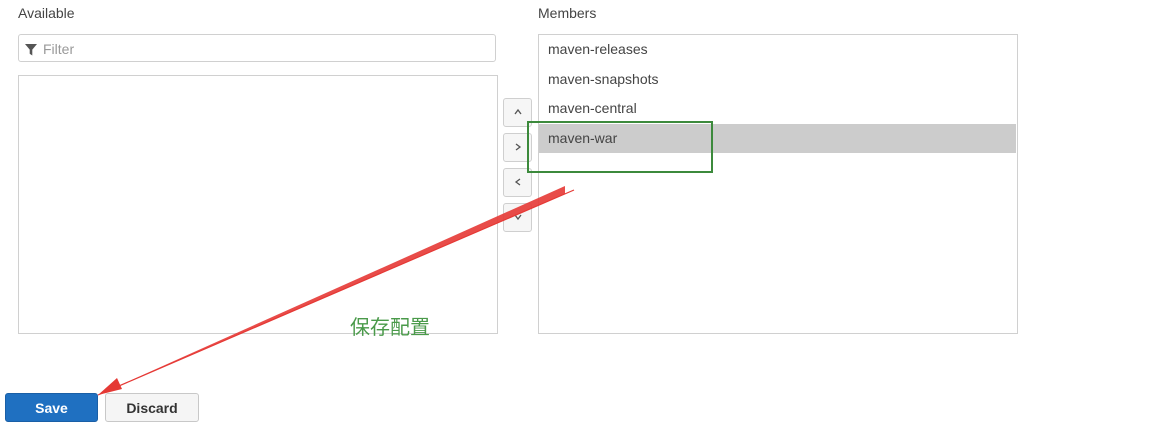  What do you see at coordinates (51, 407) in the screenshot?
I see `save-button: Save` at bounding box center [51, 407].